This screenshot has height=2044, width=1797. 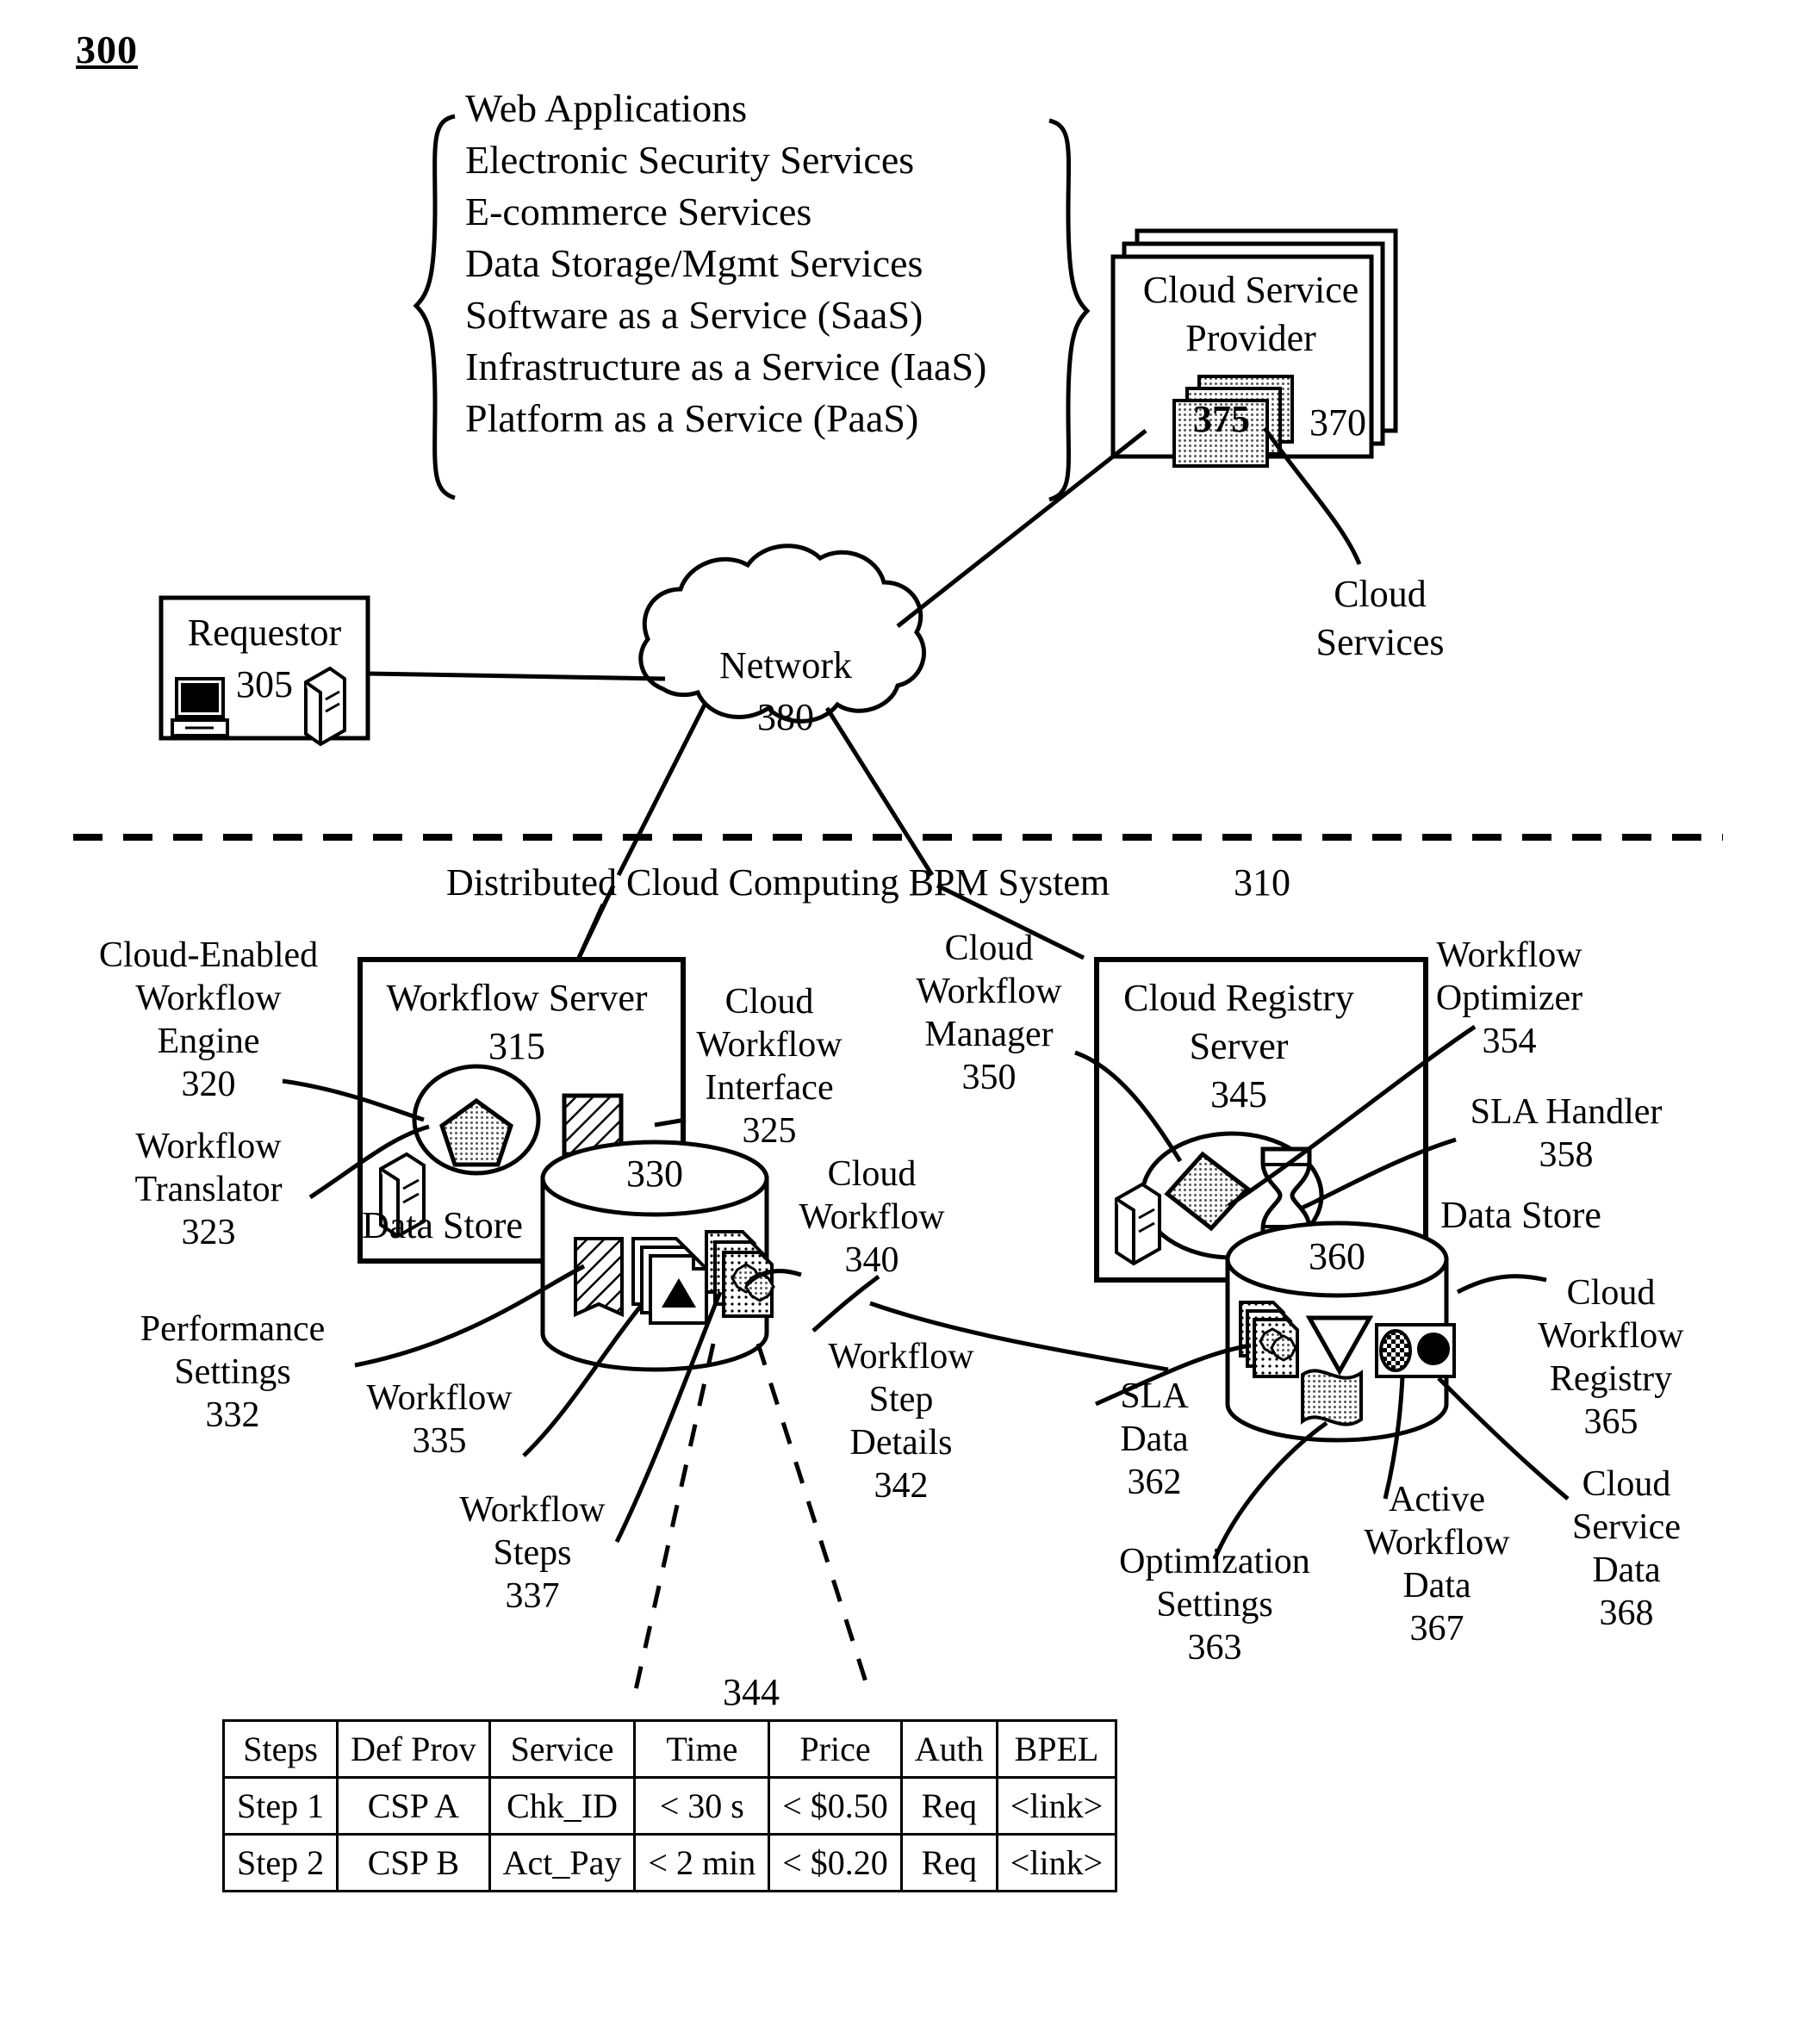 What do you see at coordinates (1627, 1484) in the screenshot?
I see `callout-368-line0: Cloud` at bounding box center [1627, 1484].